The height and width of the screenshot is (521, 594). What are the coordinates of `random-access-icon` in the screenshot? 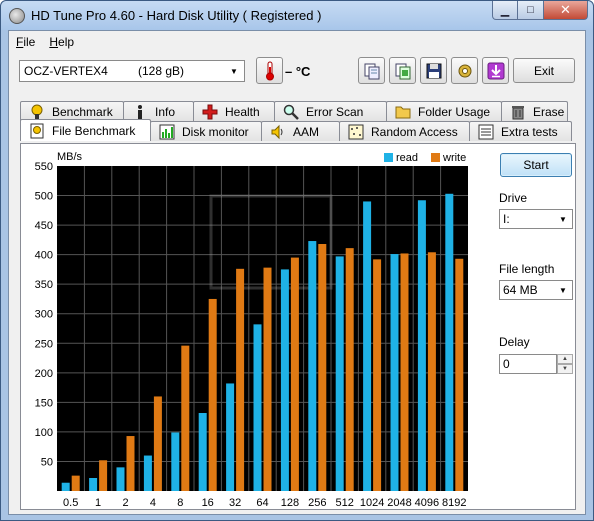 It's located at (356, 131).